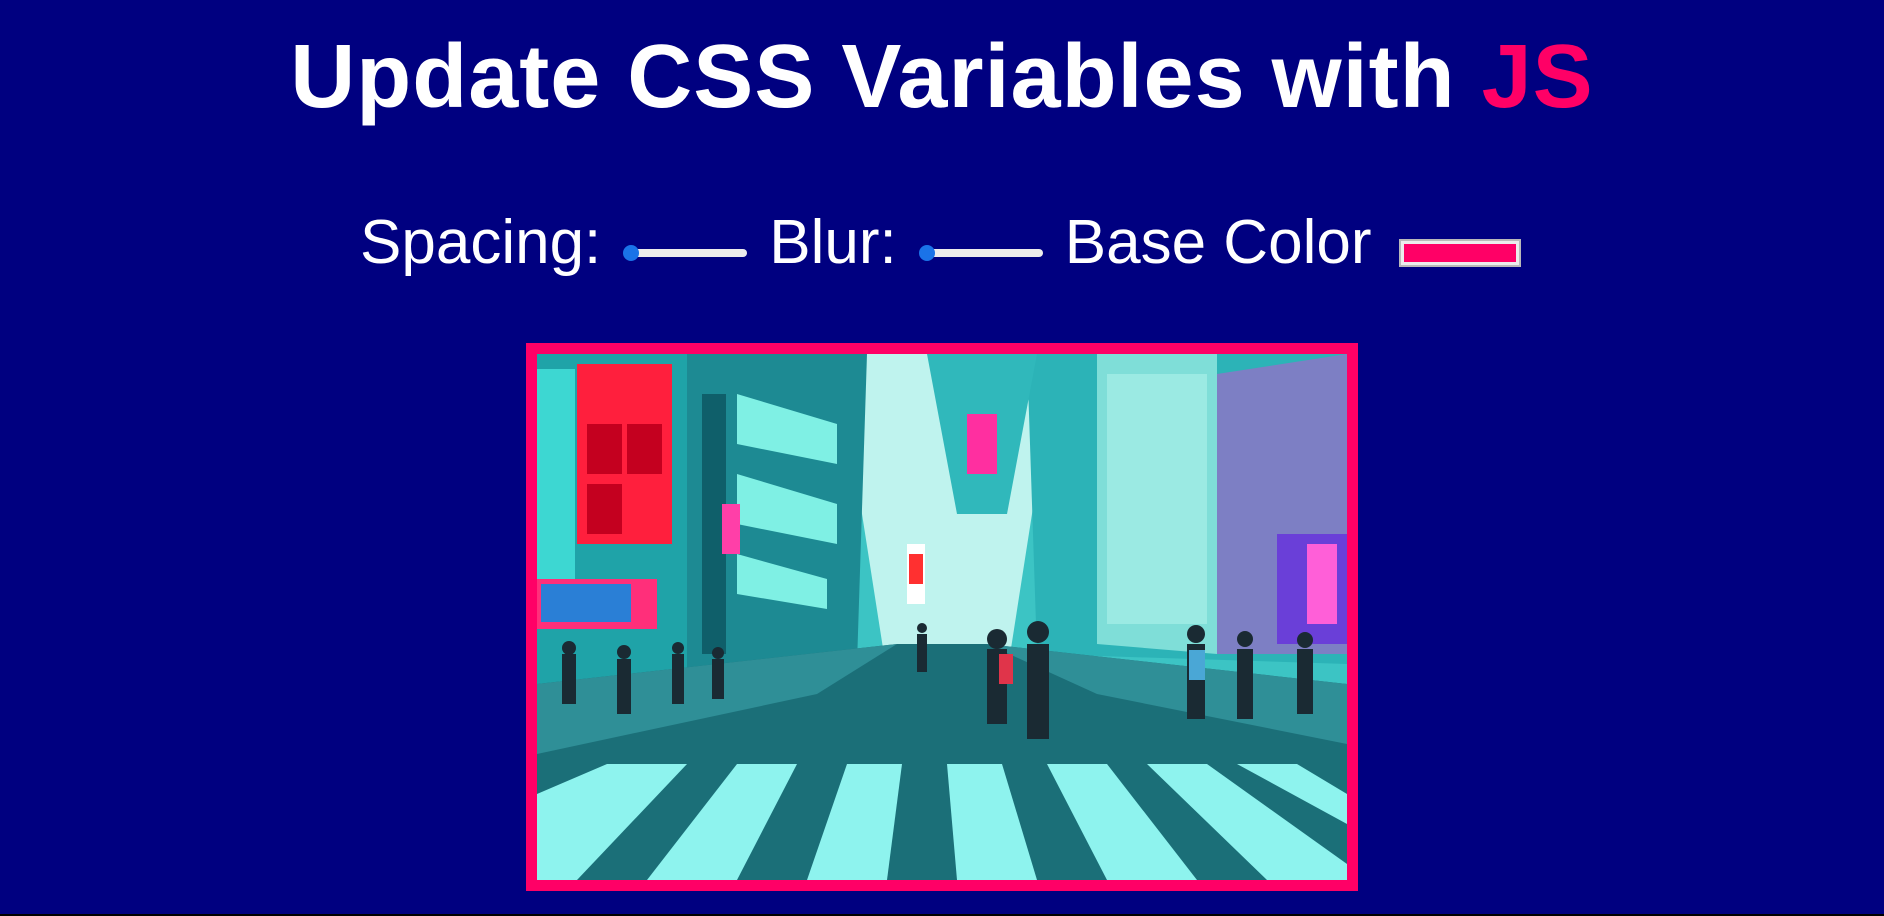 Image resolution: width=1884 pixels, height=916 pixels. I want to click on page-title-text: Update CSS Variables with, so click(886, 77).